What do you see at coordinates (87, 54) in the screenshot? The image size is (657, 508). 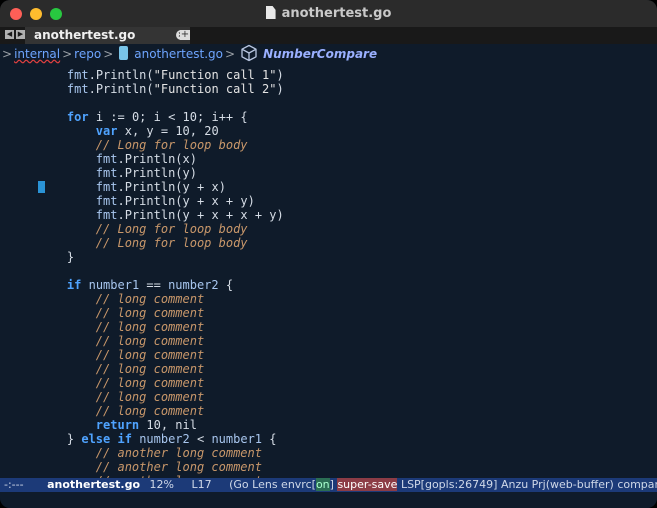 I see `breadcrumb-item-repo: repo` at bounding box center [87, 54].